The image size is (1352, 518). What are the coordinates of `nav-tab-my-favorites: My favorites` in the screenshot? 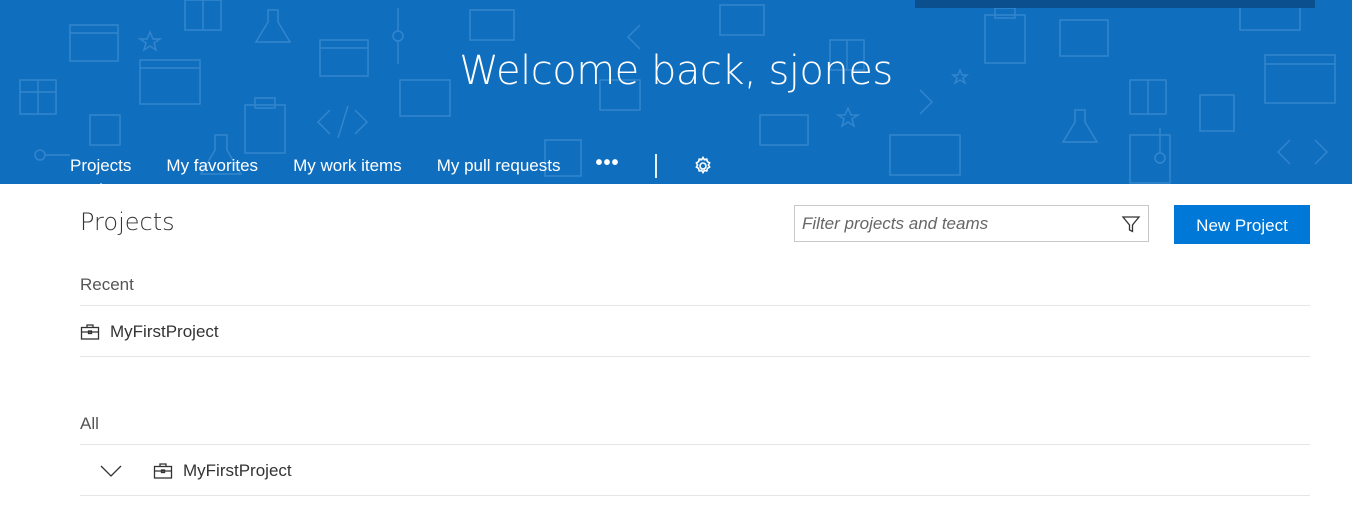 It's located at (212, 166).